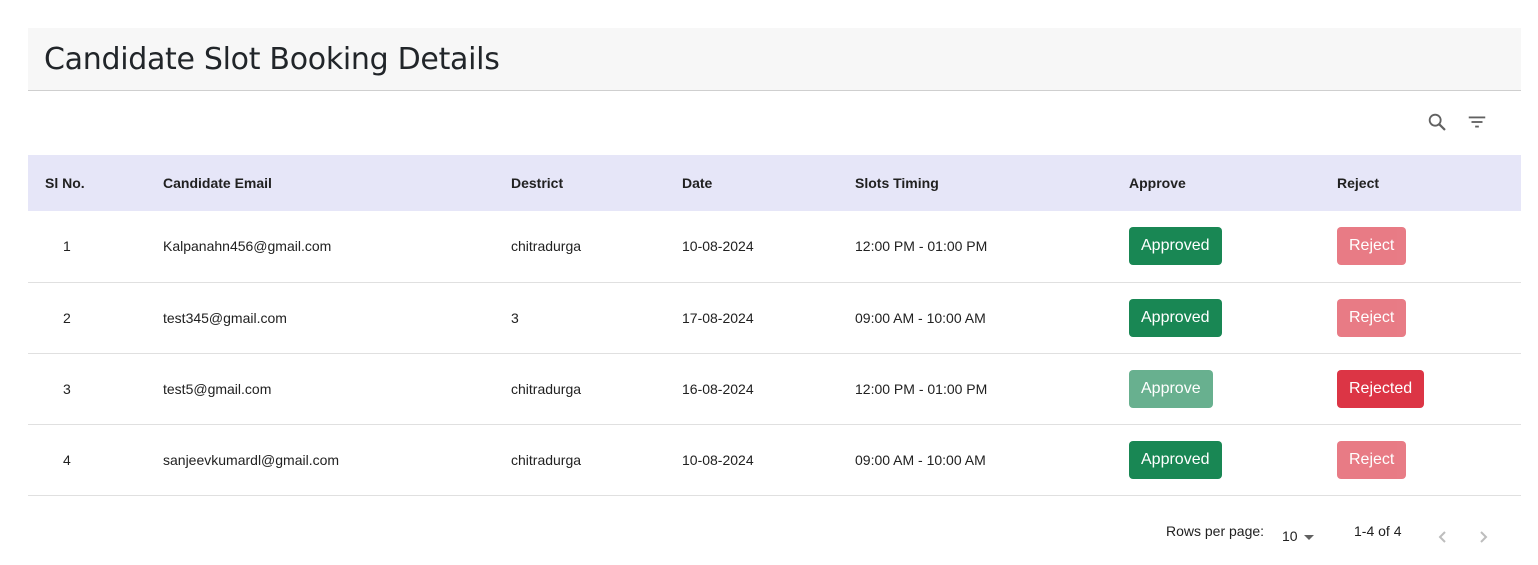 The height and width of the screenshot is (565, 1538). What do you see at coordinates (247, 246) in the screenshot?
I see `cell-email: Kalpanahn456@gmail.com` at bounding box center [247, 246].